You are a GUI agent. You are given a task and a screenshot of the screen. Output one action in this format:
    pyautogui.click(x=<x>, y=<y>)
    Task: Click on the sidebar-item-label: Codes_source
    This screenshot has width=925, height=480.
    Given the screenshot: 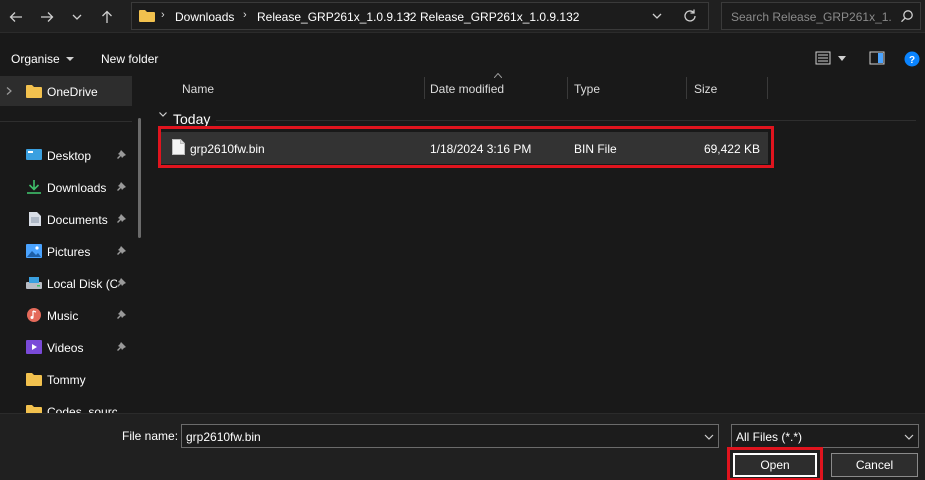 What is the action you would take?
    pyautogui.click(x=82, y=409)
    